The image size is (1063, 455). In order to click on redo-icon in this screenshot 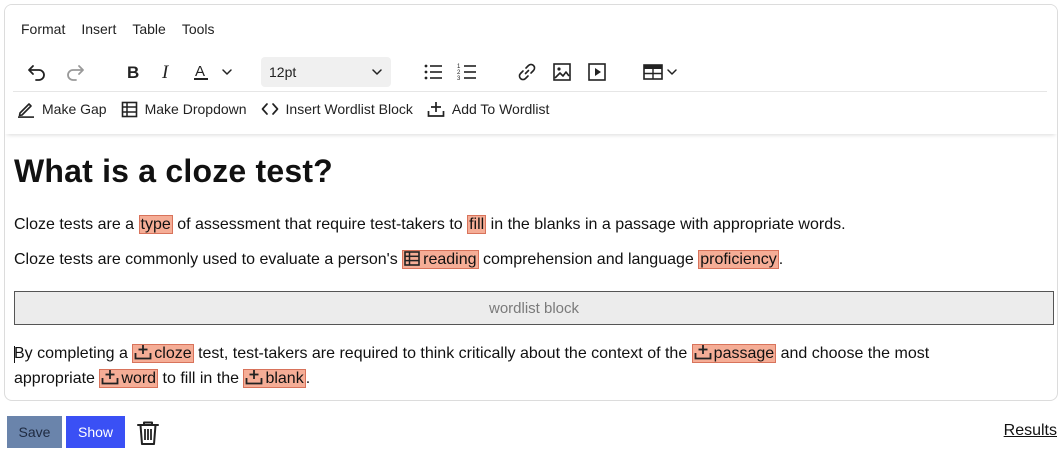, I will do `click(75, 72)`.